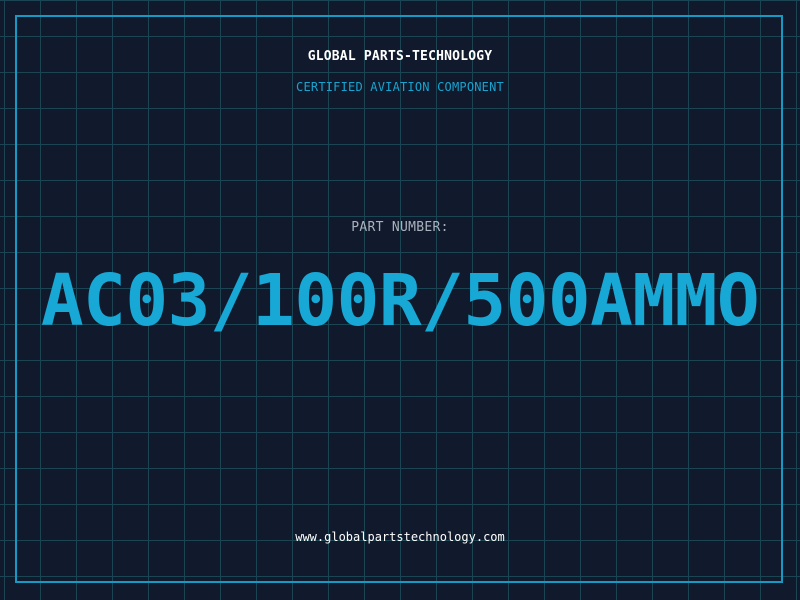 This screenshot has height=600, width=800. I want to click on part-number-value: AC03/100R/500AMMO, so click(400, 300).